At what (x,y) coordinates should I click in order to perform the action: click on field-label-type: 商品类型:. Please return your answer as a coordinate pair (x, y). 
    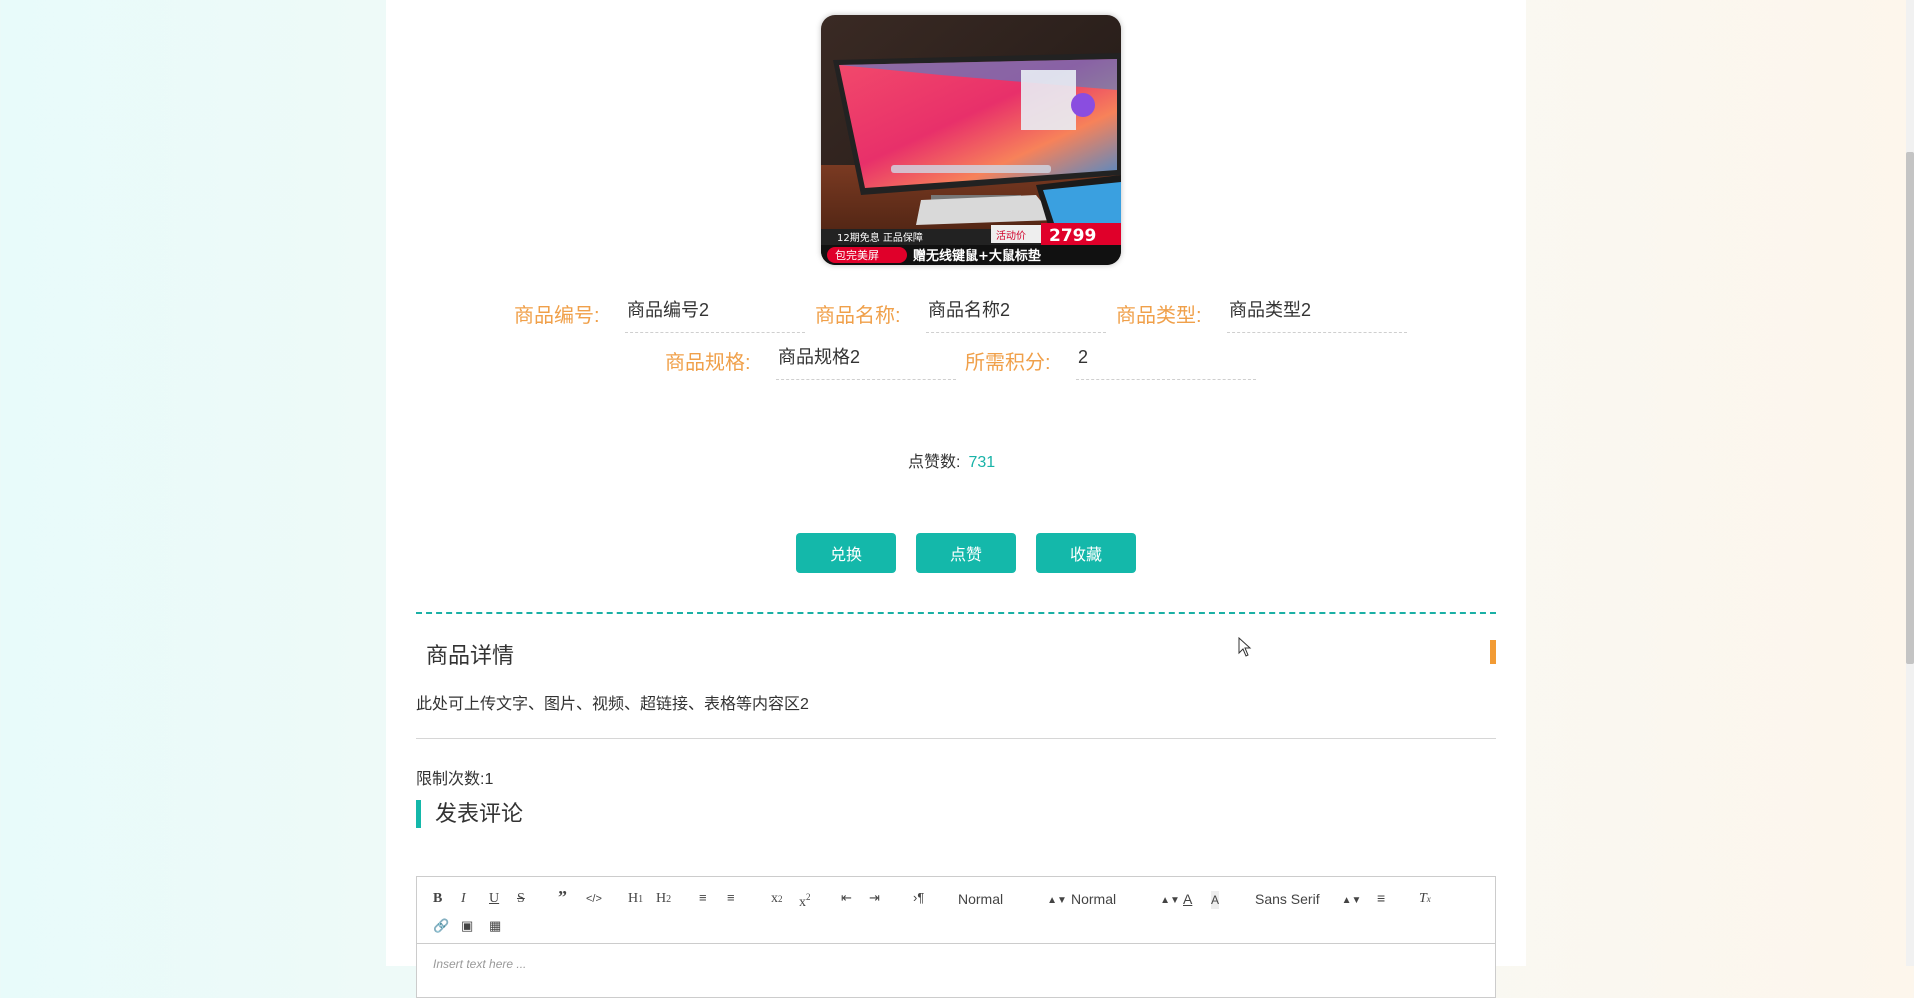
    Looking at the image, I should click on (1159, 316).